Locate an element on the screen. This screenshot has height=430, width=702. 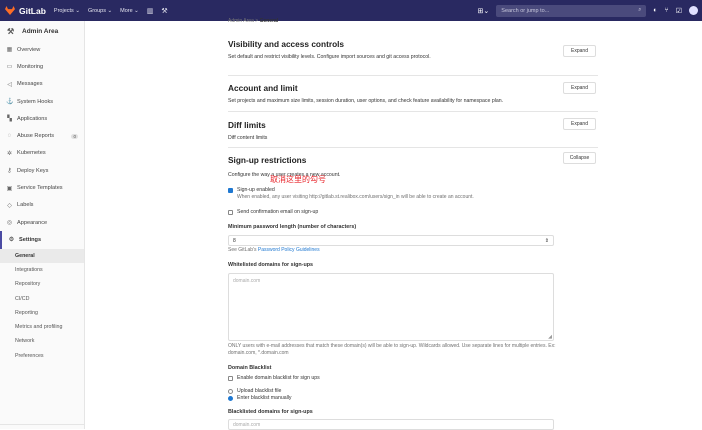
resize-handle-icon: ◢ is located at coordinates (550, 337).